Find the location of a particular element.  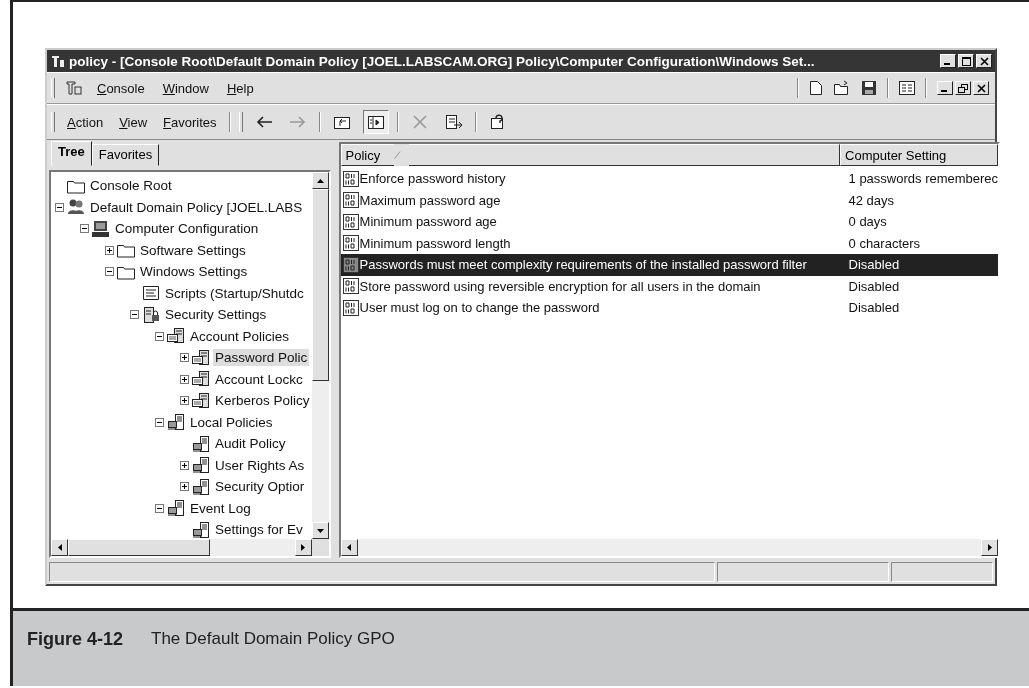

tree-item: Account Policies is located at coordinates (240, 336).